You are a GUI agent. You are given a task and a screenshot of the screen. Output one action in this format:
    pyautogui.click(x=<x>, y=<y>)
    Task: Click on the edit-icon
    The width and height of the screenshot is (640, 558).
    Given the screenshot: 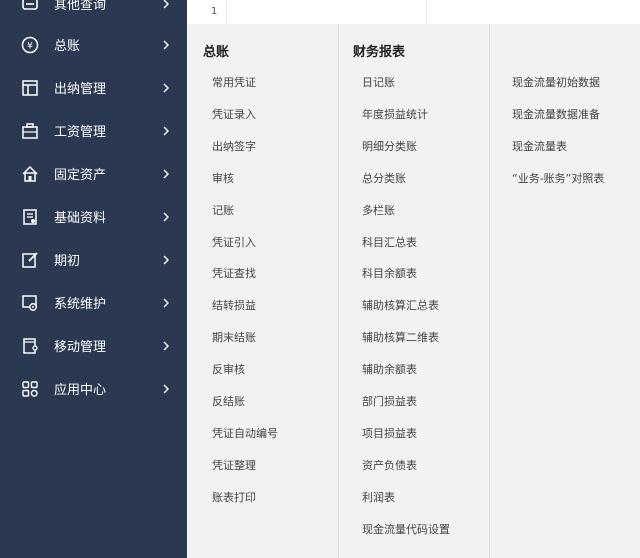 What is the action you would take?
    pyautogui.click(x=30, y=260)
    